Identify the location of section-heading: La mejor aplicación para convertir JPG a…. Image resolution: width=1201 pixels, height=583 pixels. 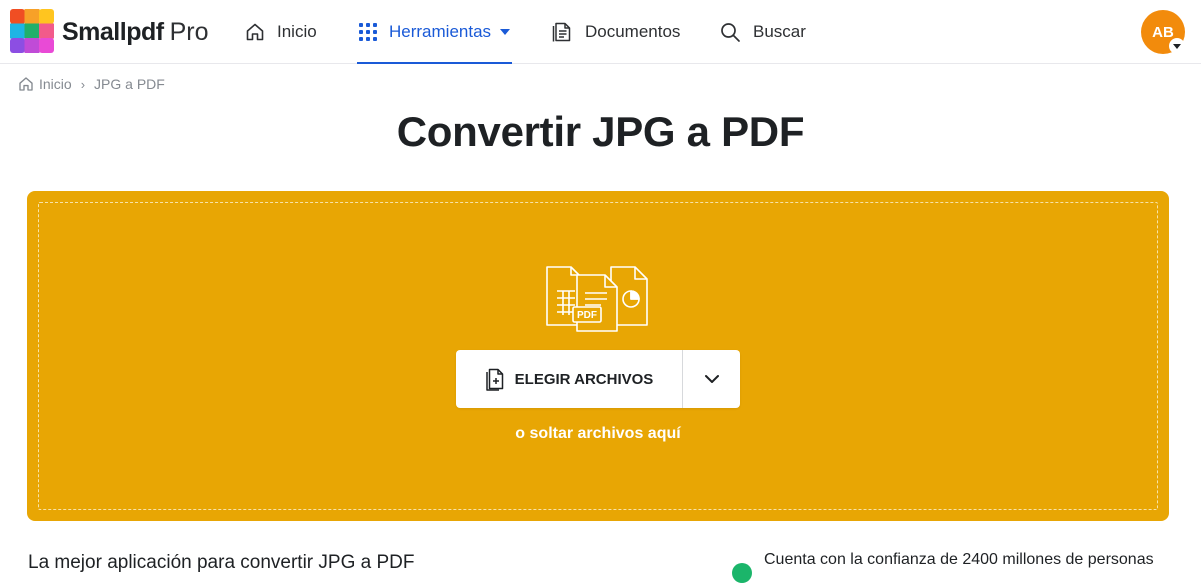
(221, 562).